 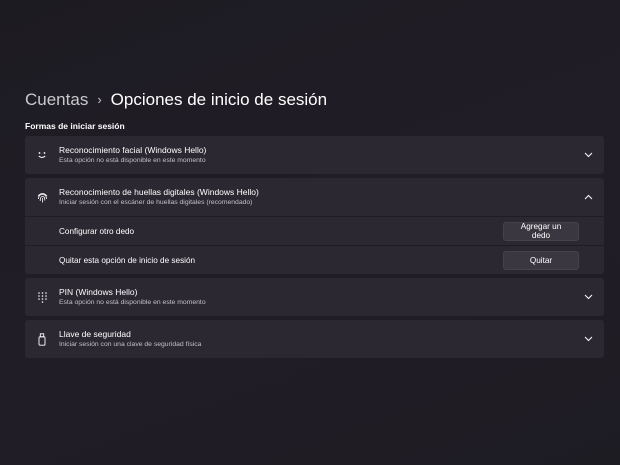 I want to click on usb-key-icon, so click(x=42, y=339).